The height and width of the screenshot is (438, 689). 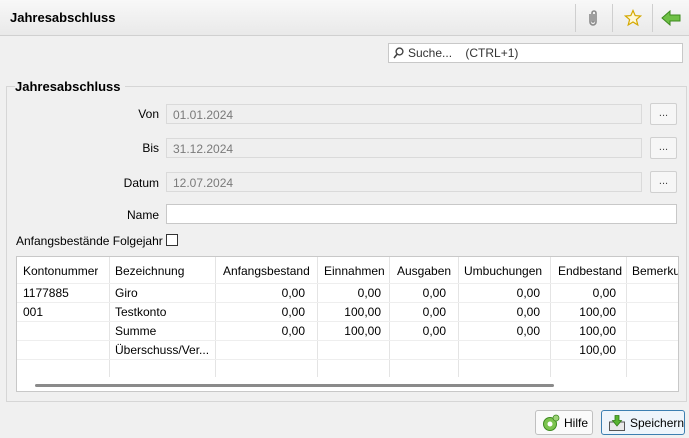 I want to click on search-input, so click(x=541, y=53).